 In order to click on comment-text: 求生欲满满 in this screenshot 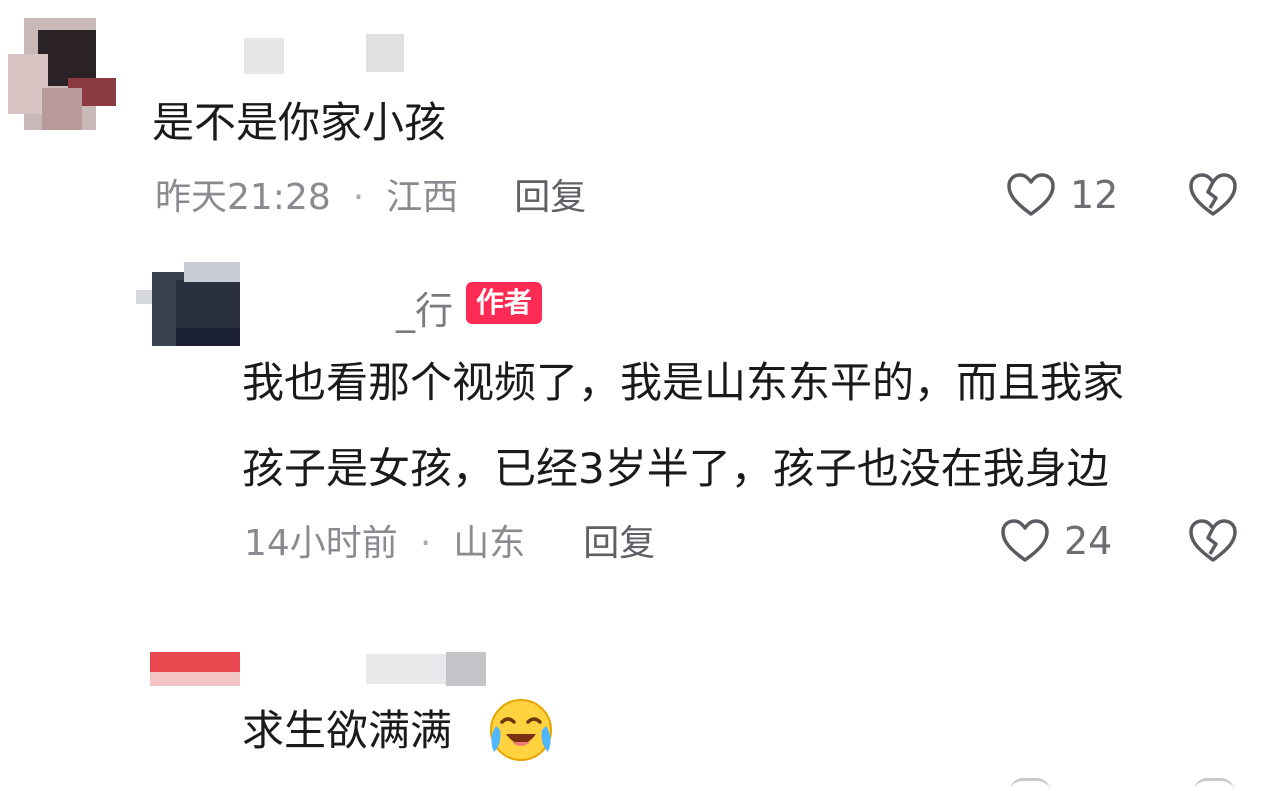, I will do `click(347, 730)`.